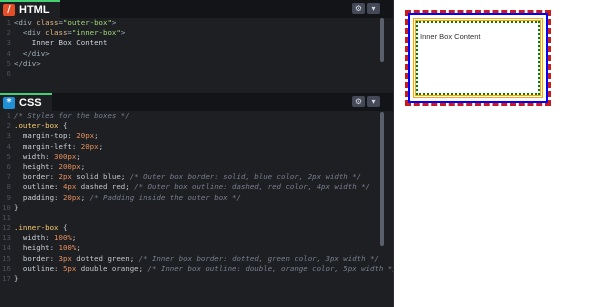 This screenshot has width=600, height=307. Describe the element at coordinates (100, 258) in the screenshot. I see `code-token: dotted green` at that location.